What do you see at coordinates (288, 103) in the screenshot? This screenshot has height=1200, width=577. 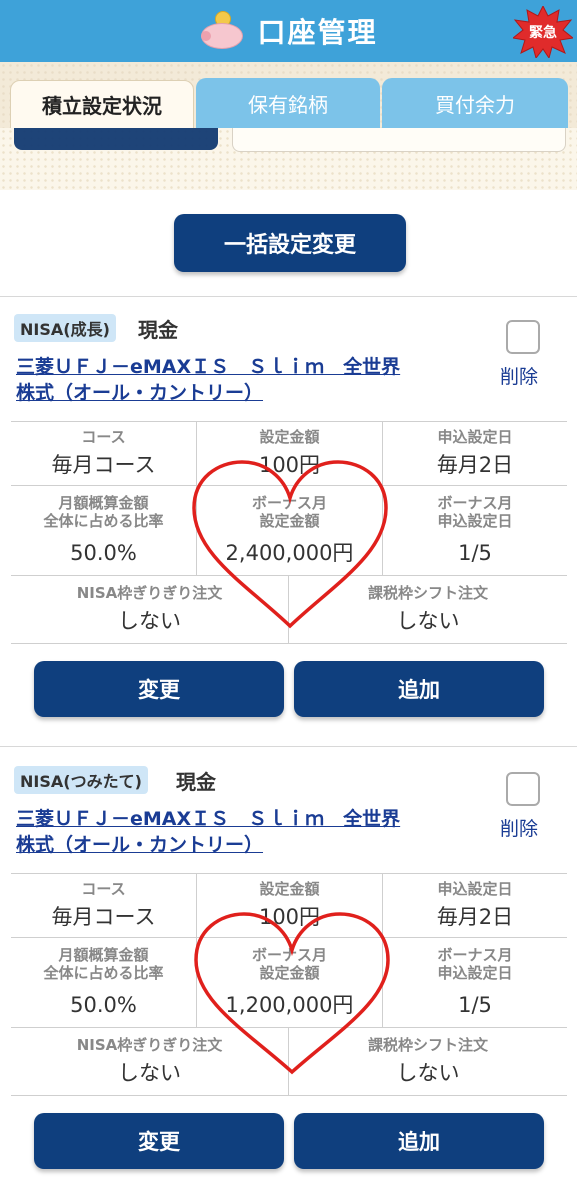 I see `tab-holdings: 保有銘柄` at bounding box center [288, 103].